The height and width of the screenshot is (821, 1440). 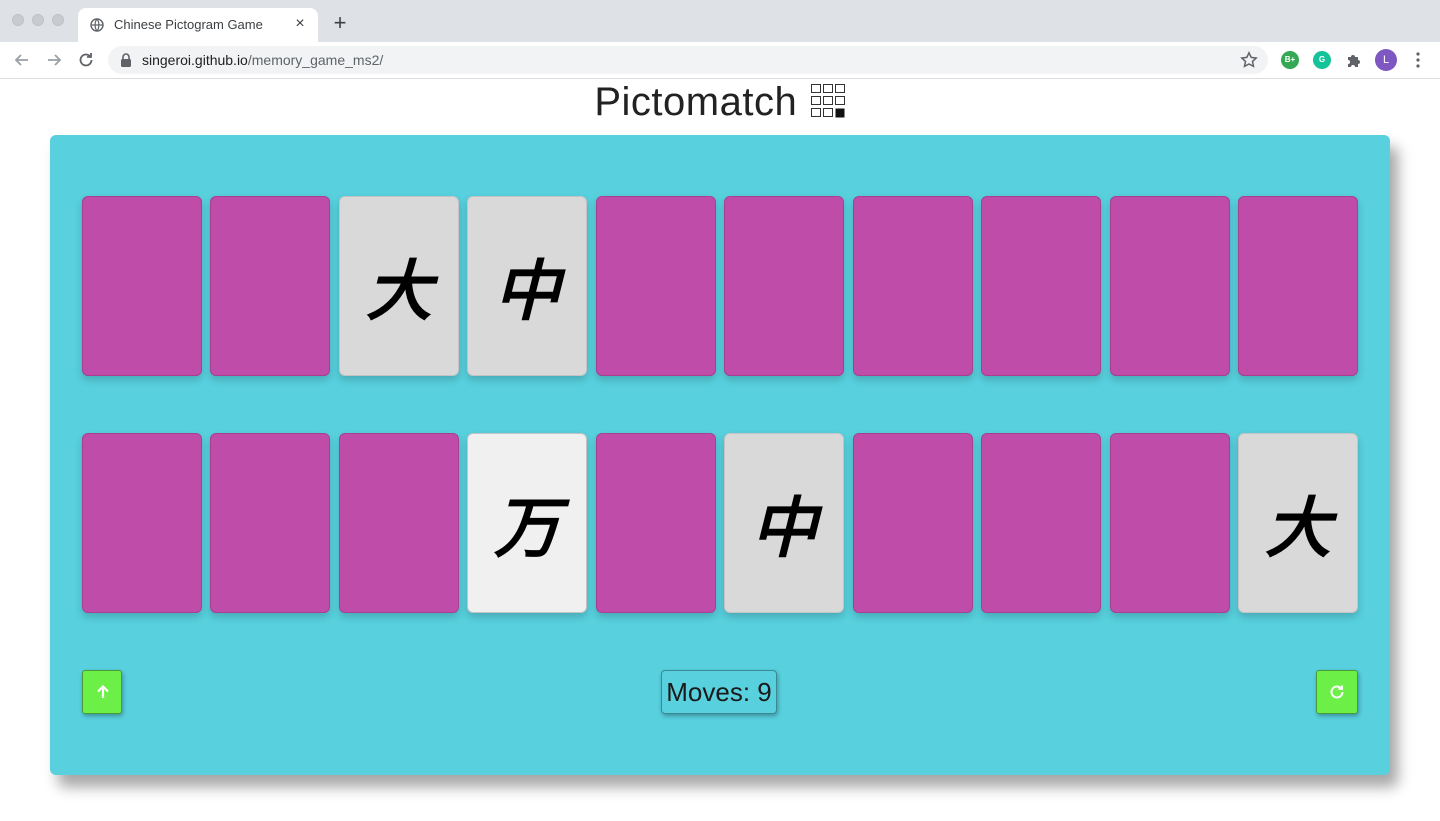 What do you see at coordinates (1386, 60) in the screenshot?
I see `profile-avatar: L` at bounding box center [1386, 60].